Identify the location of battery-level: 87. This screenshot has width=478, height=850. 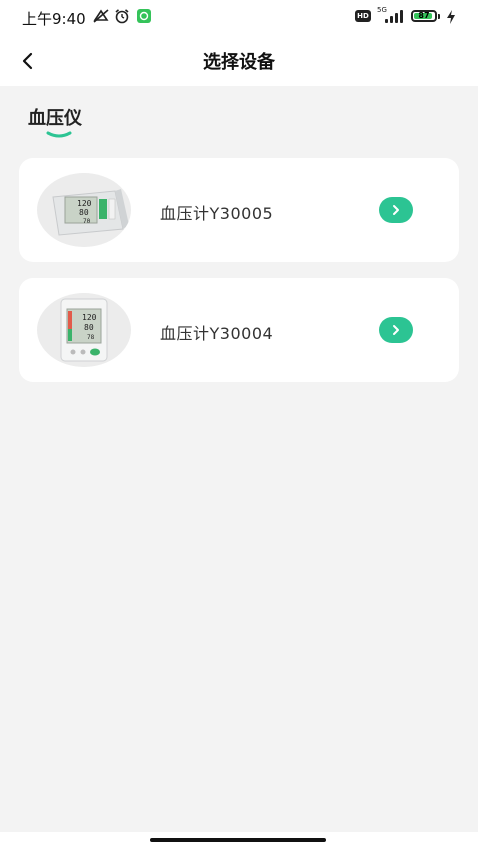
(424, 15).